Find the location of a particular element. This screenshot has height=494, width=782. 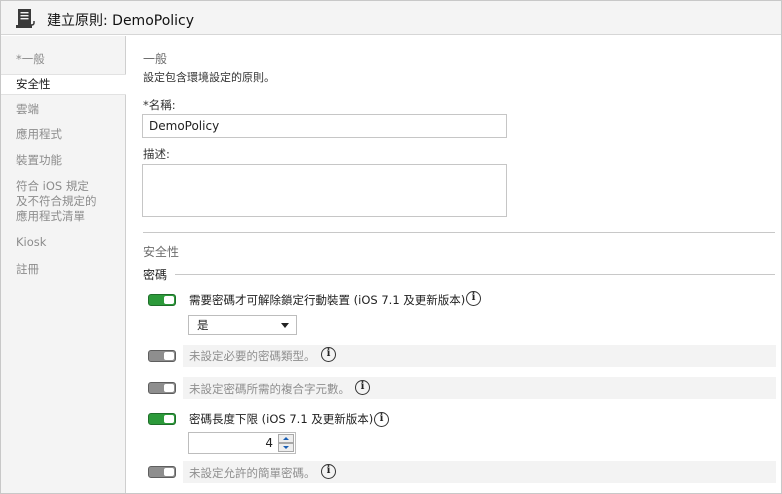

require-password-label: 需要密碼才可解除鎖定行動裝置 (iOS 7.1 及更新版本) is located at coordinates (327, 300).